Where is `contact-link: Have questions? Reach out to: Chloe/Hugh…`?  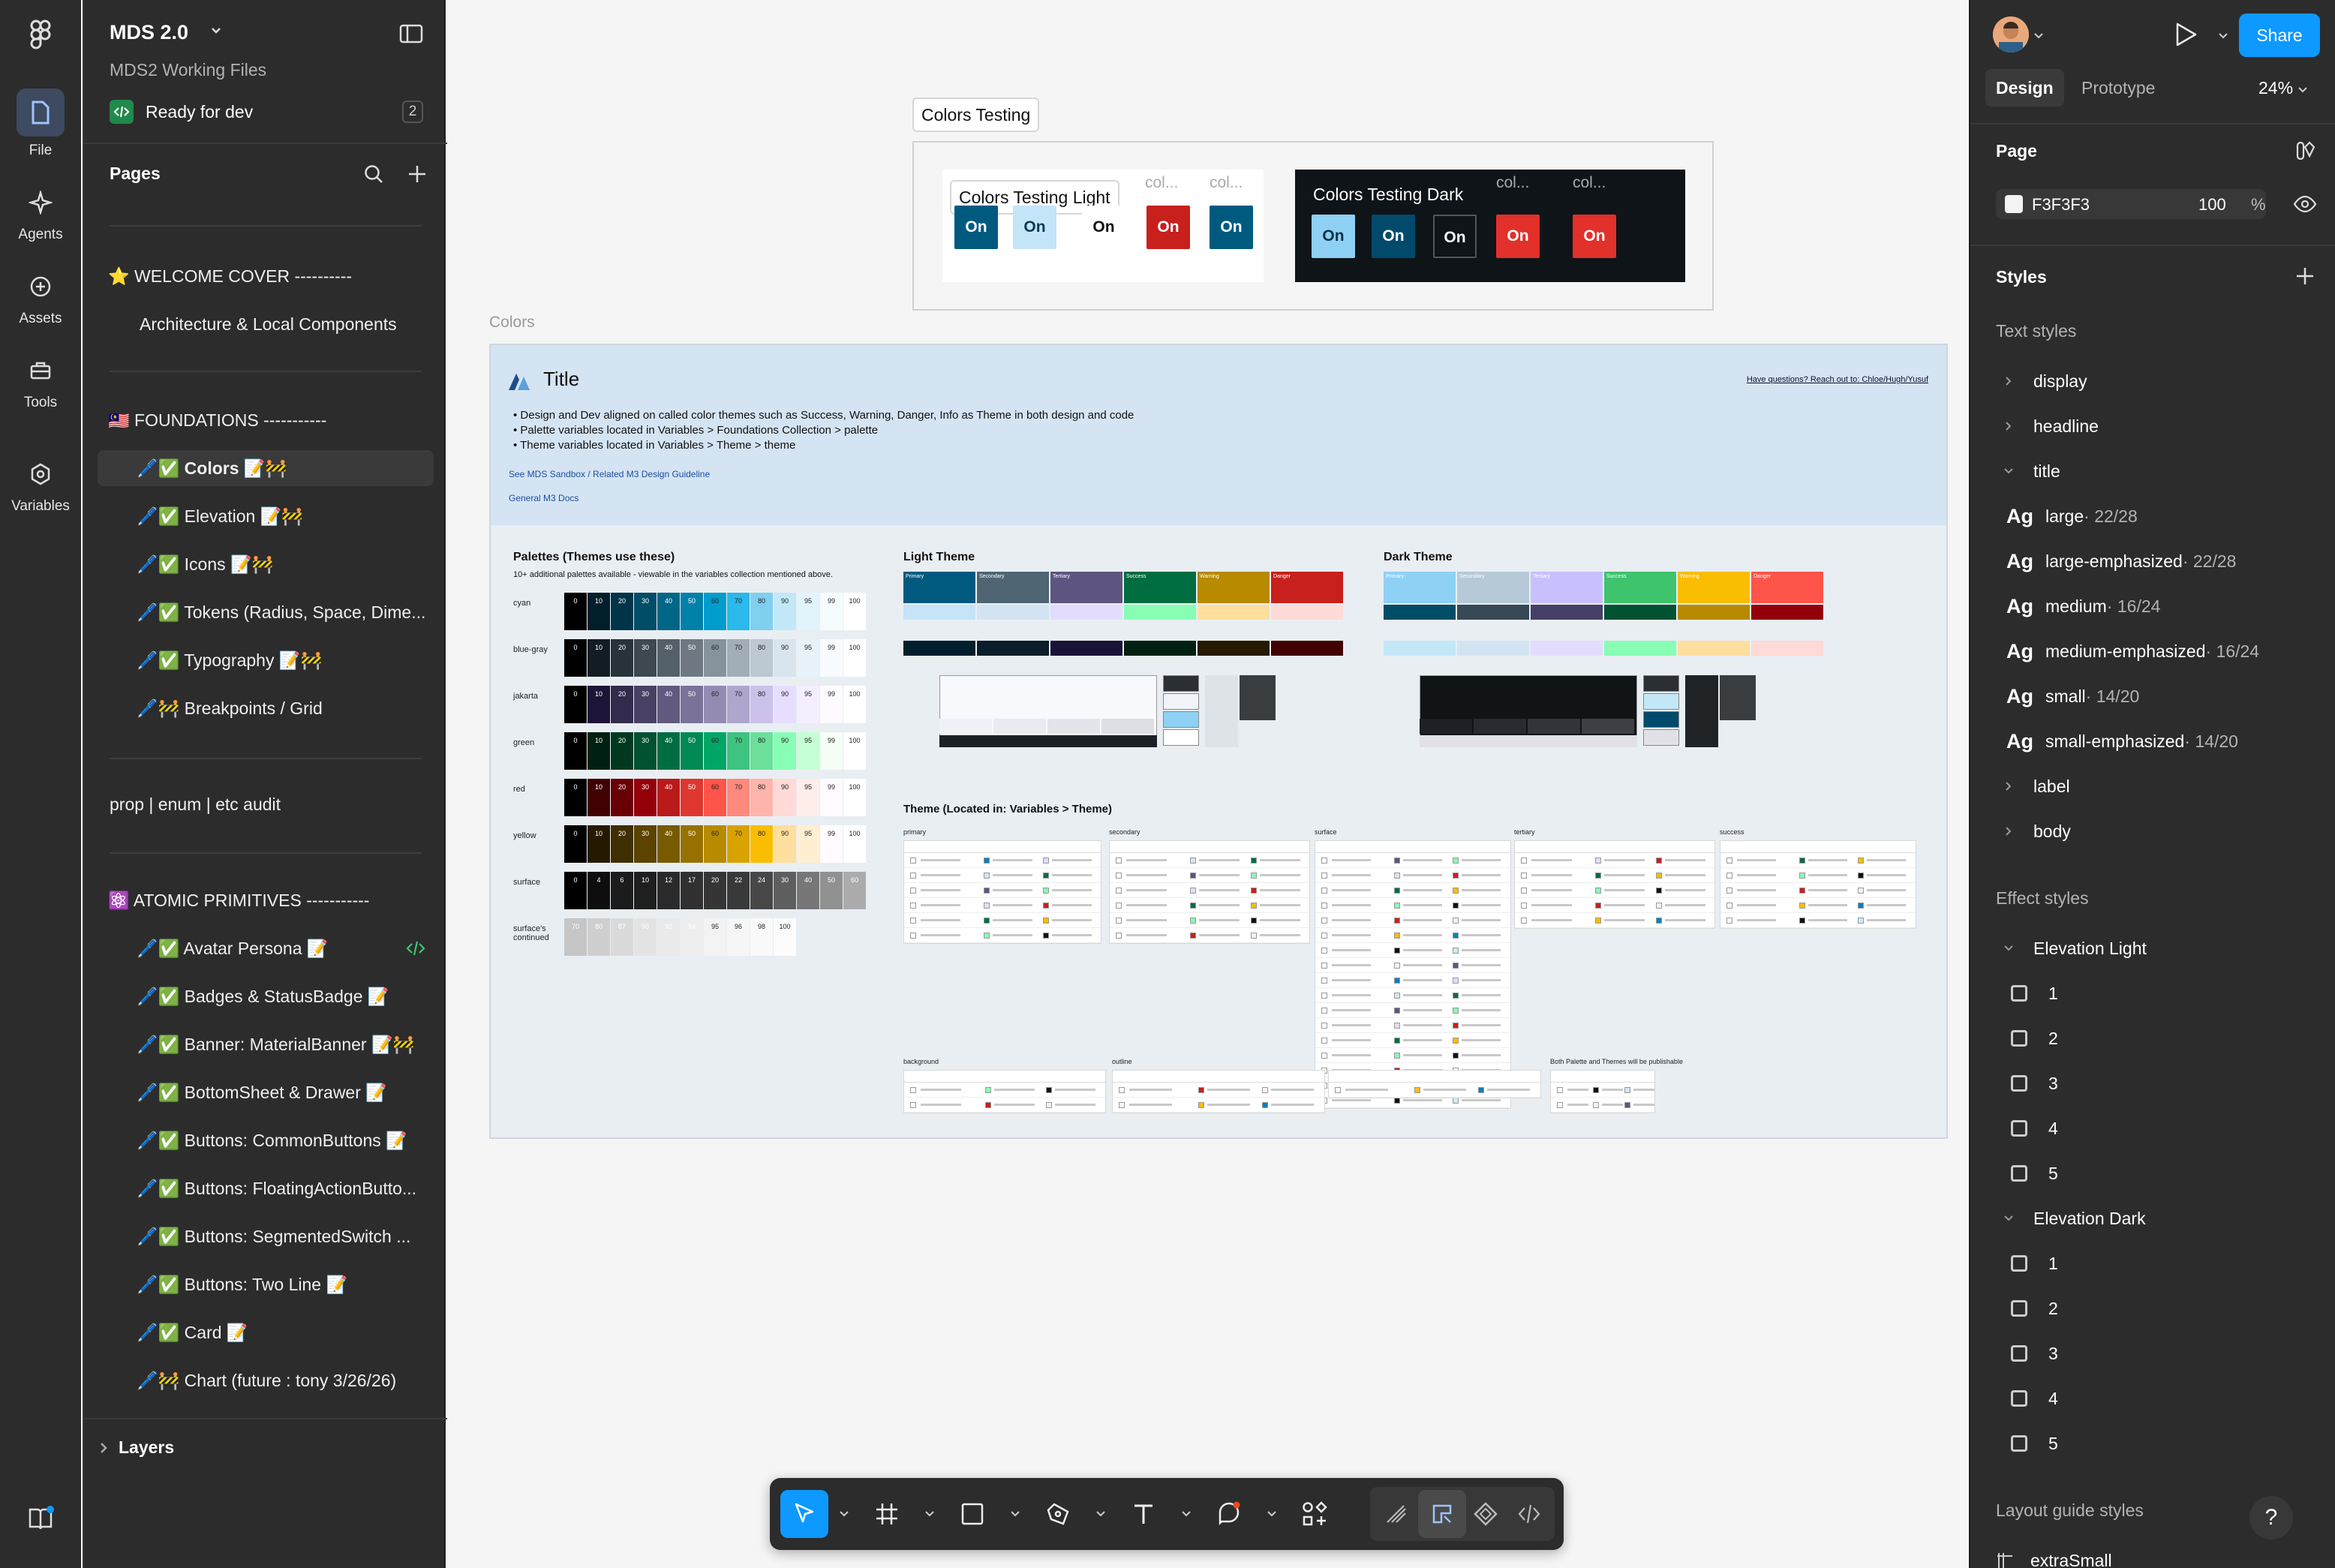 contact-link: Have questions? Reach out to: Chloe/Hugh… is located at coordinates (1838, 379).